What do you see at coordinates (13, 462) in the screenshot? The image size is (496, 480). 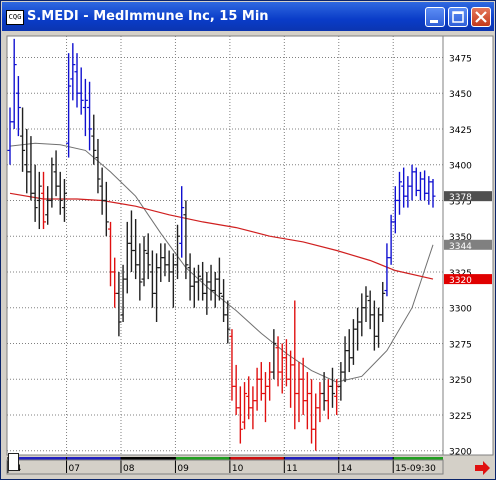 I see `chart-selector-box` at bounding box center [13, 462].